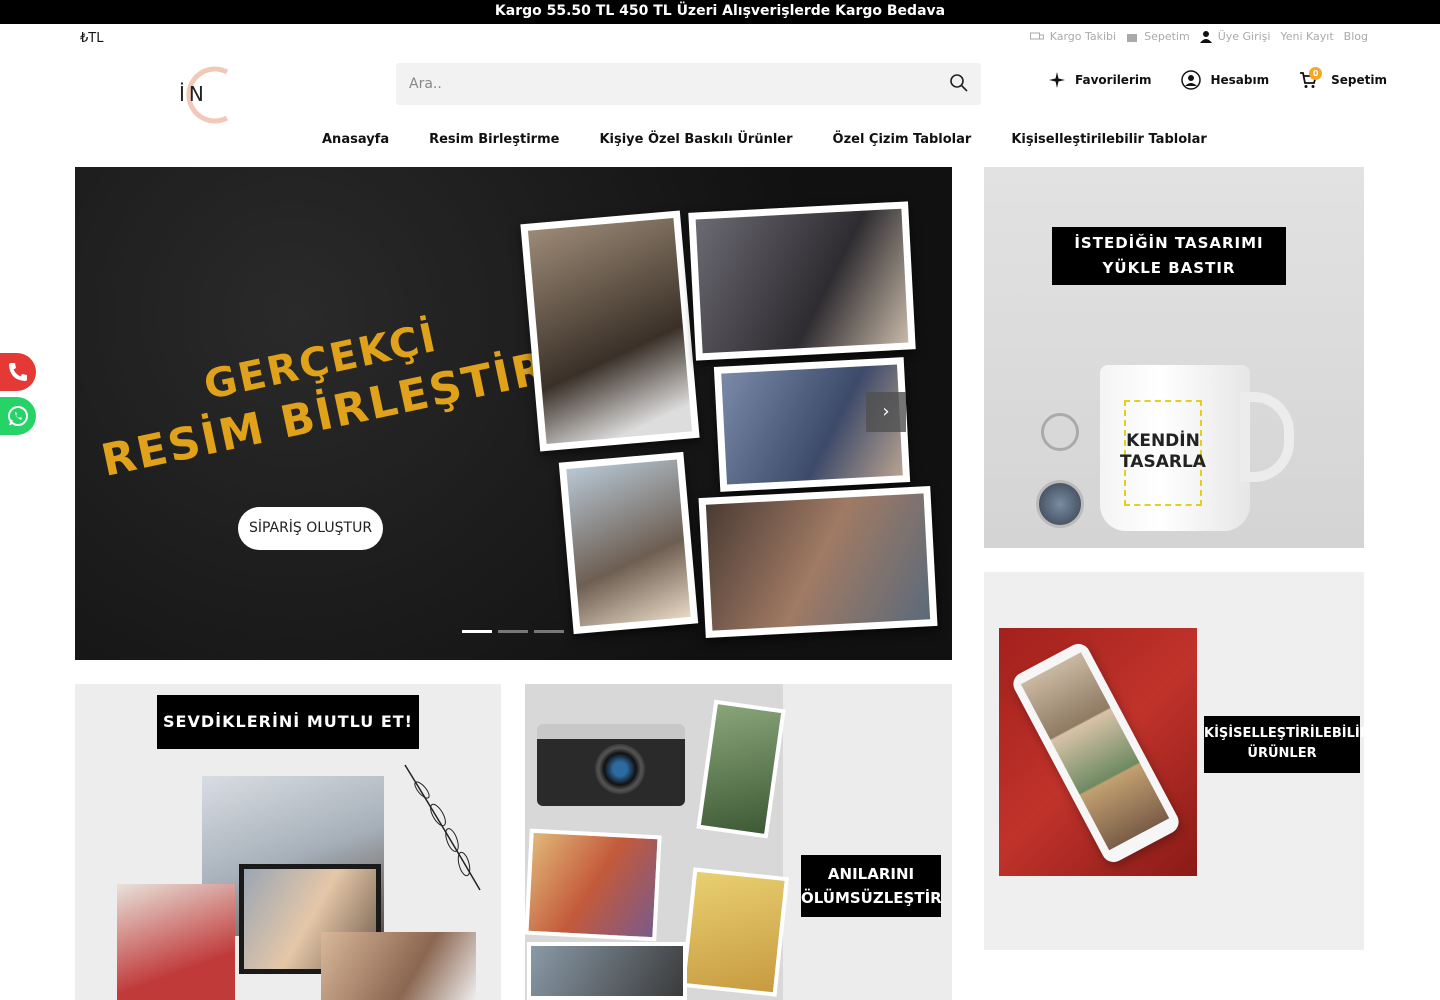  What do you see at coordinates (494, 139) in the screenshot?
I see `nav-item-photo-merge: Resim Birleştirme` at bounding box center [494, 139].